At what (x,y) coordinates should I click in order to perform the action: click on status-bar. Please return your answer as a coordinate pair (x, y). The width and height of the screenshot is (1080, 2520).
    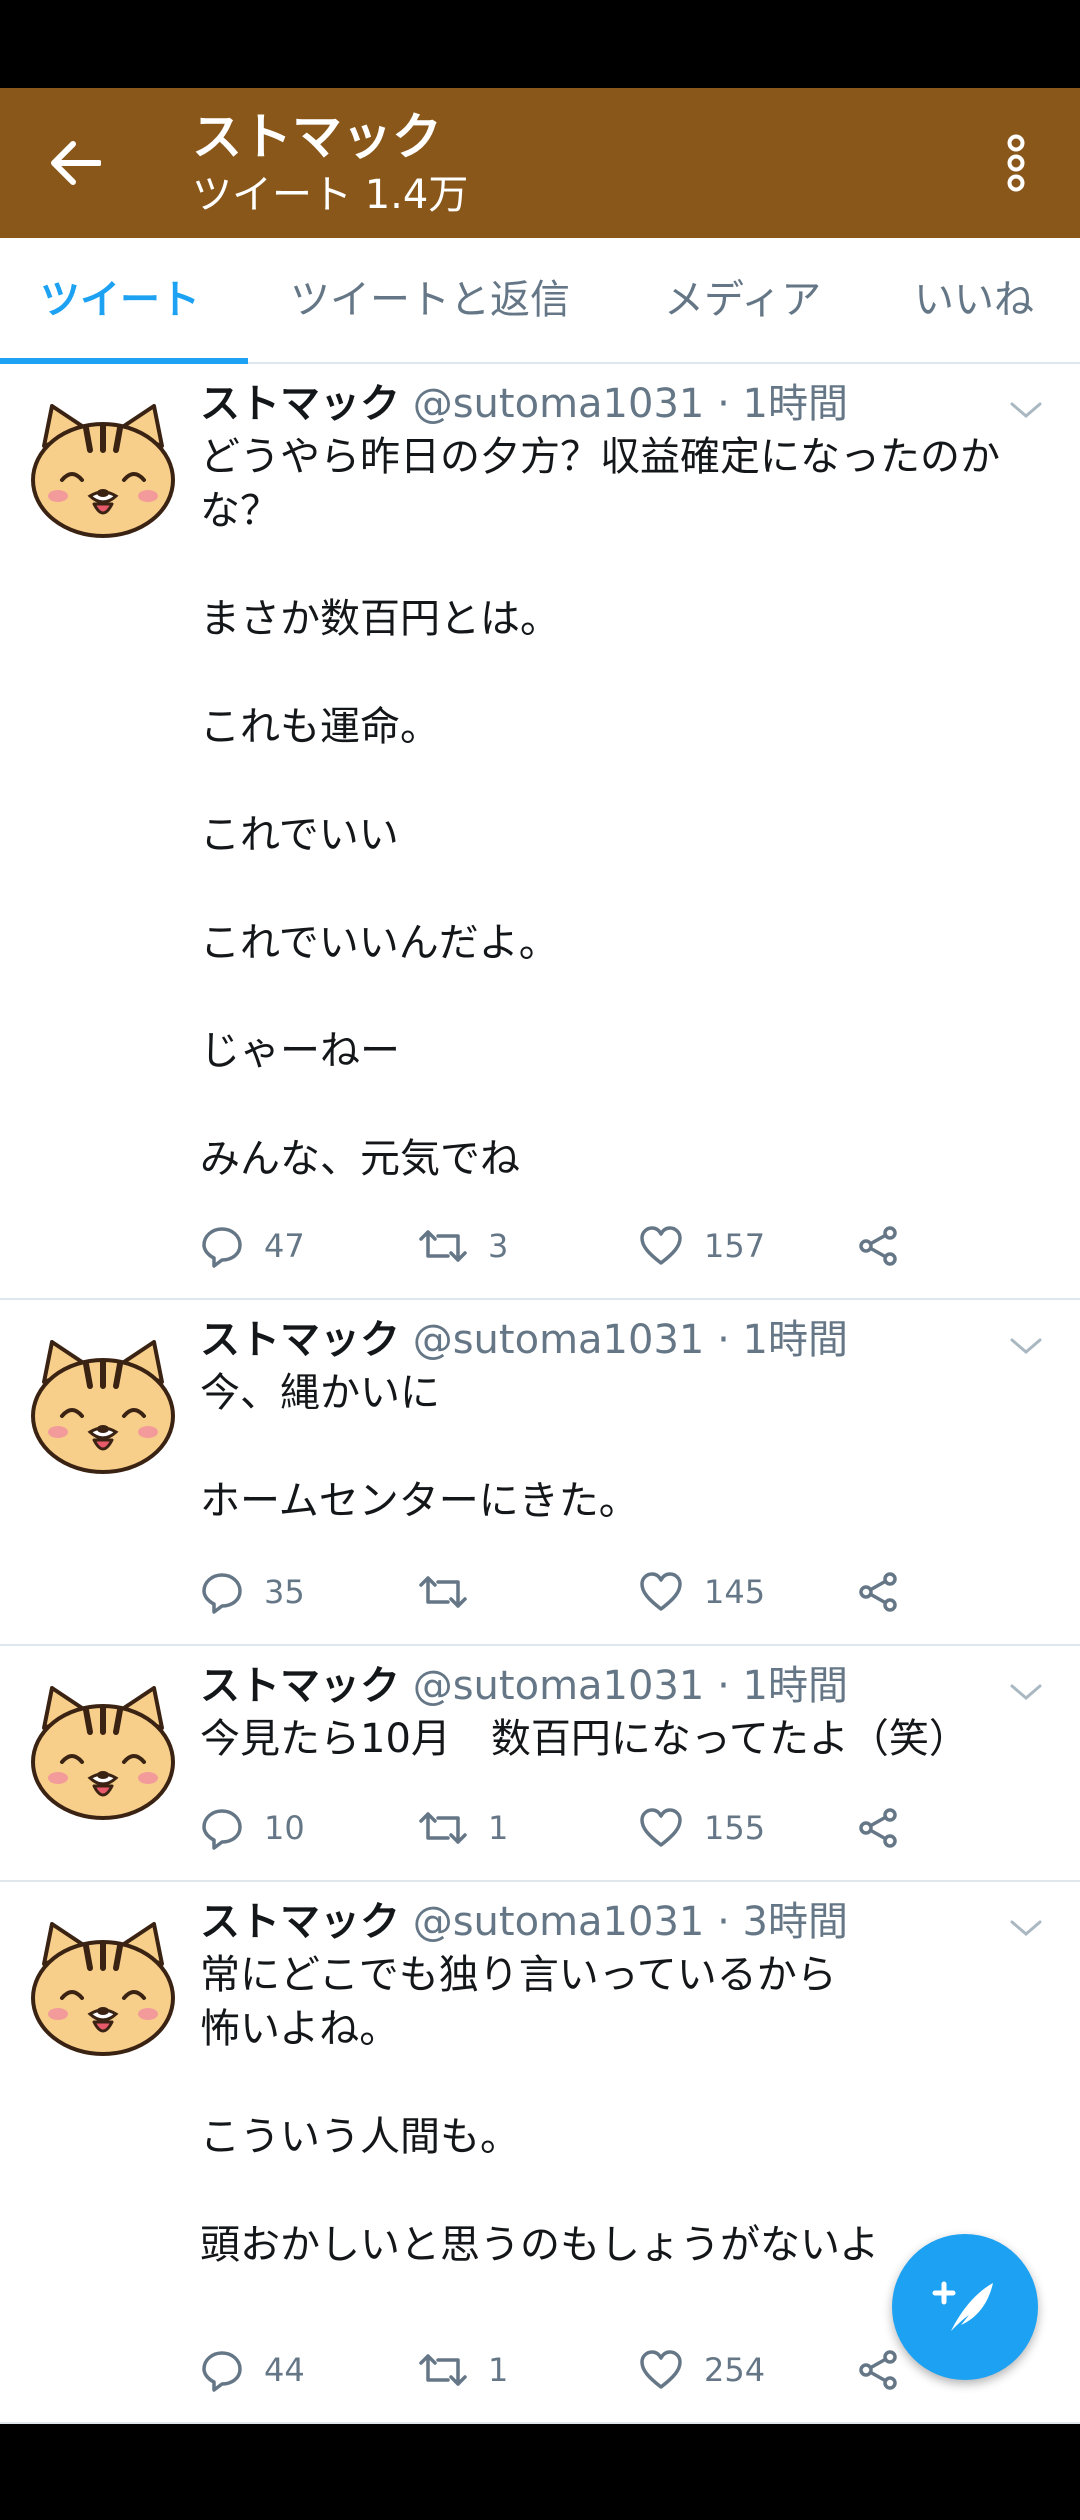
    Looking at the image, I should click on (540, 44).